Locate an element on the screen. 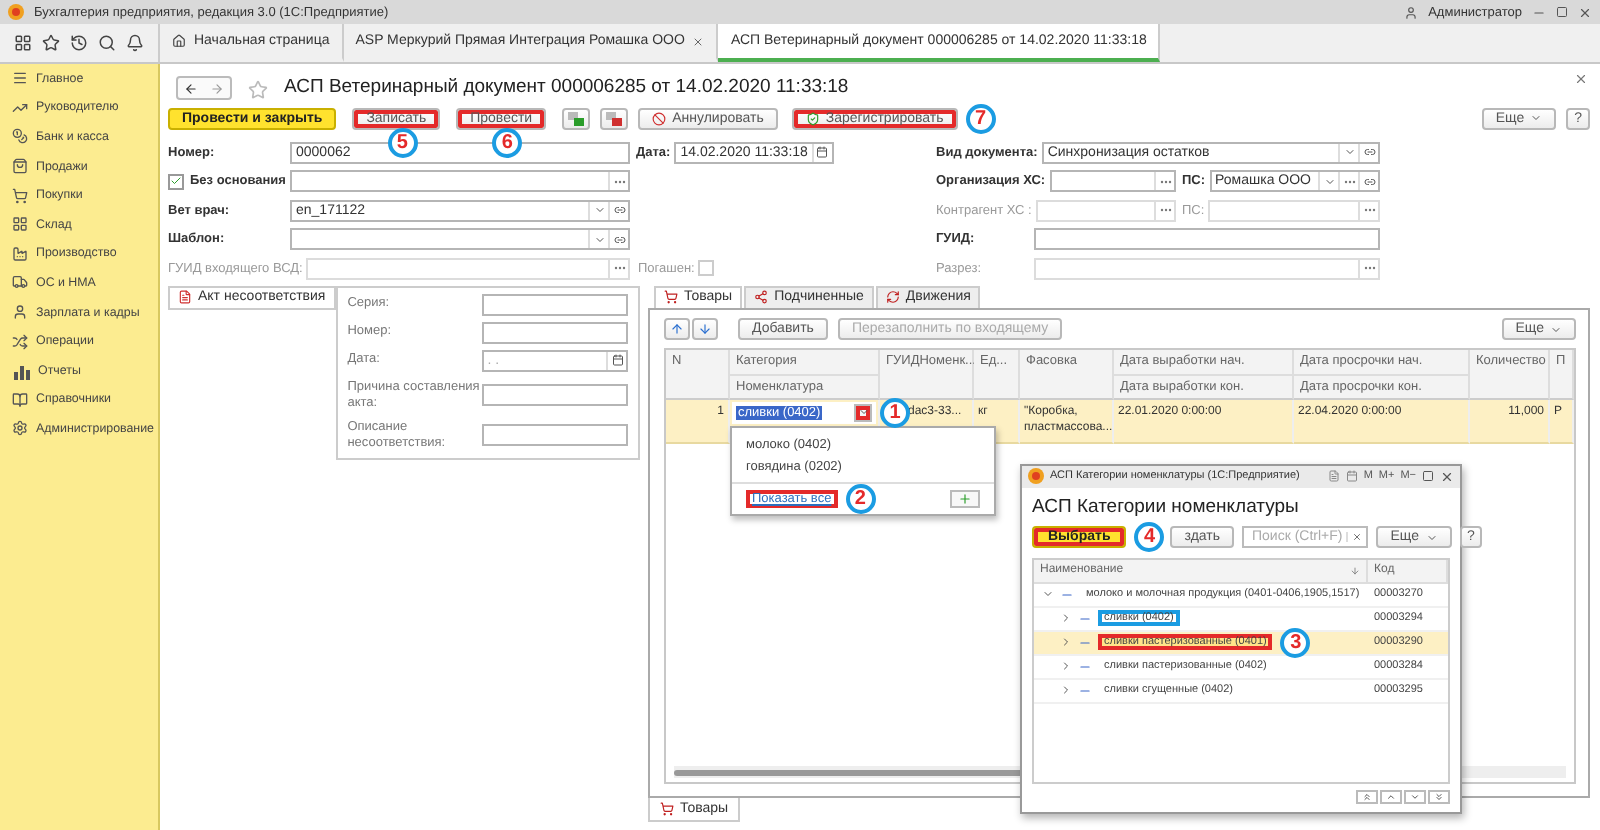 The width and height of the screenshot is (1600, 830). move-down-button is located at coordinates (705, 329).